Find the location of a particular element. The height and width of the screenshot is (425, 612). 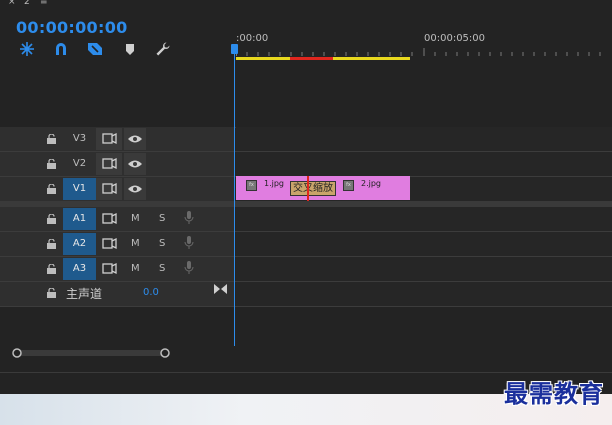

playhead-line is located at coordinates (234, 196).